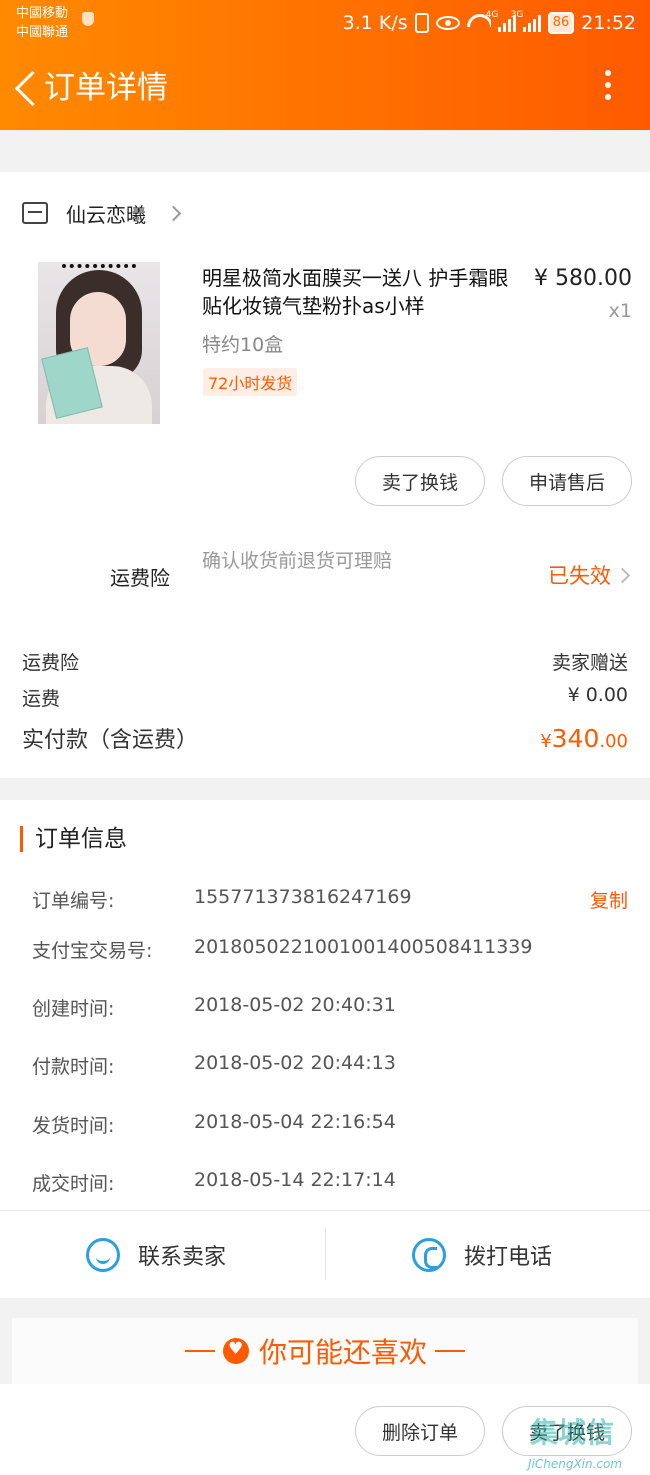  What do you see at coordinates (567, 481) in the screenshot?
I see `after-sale-button: 申请售后` at bounding box center [567, 481].